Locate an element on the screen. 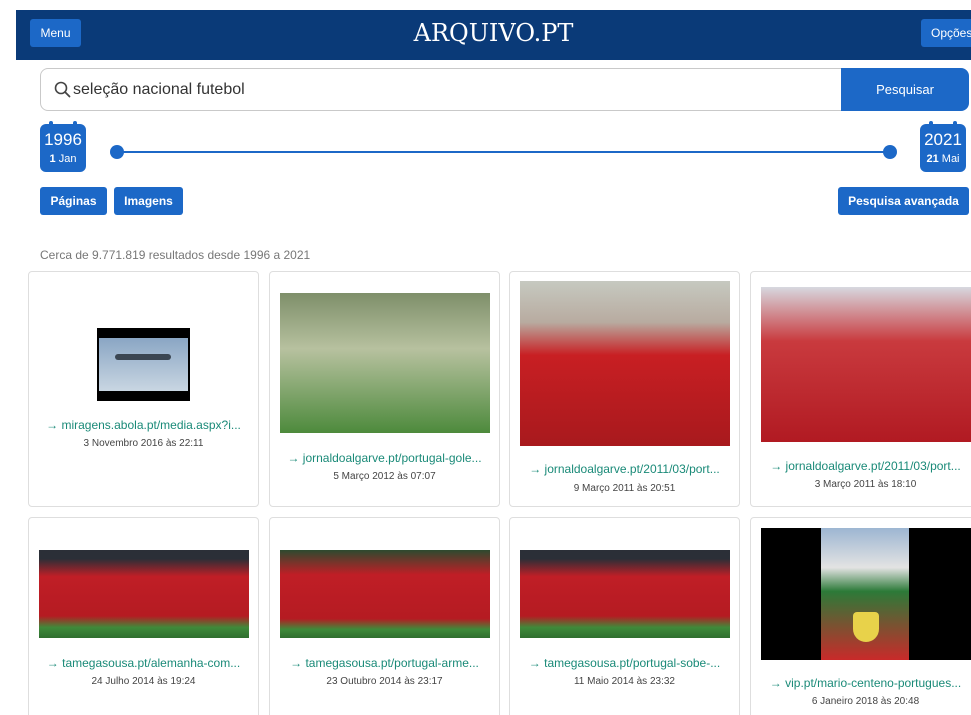 The width and height of the screenshot is (971, 715). result-date: 6 Janeiro 2018 às 20:48 is located at coordinates (865, 701).